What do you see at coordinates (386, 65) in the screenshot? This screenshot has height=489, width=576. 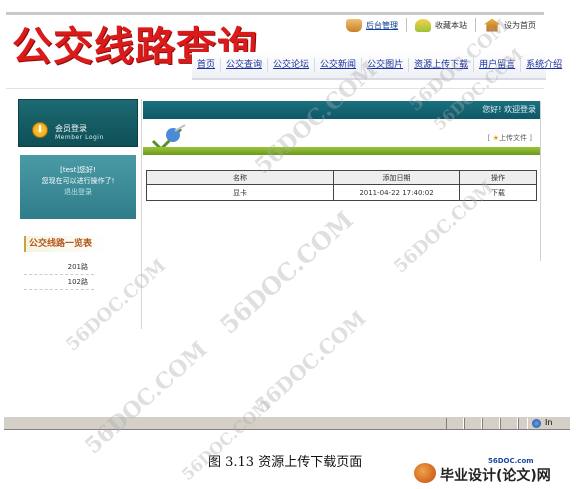 I see `nav-item-images: 公交图片` at bounding box center [386, 65].